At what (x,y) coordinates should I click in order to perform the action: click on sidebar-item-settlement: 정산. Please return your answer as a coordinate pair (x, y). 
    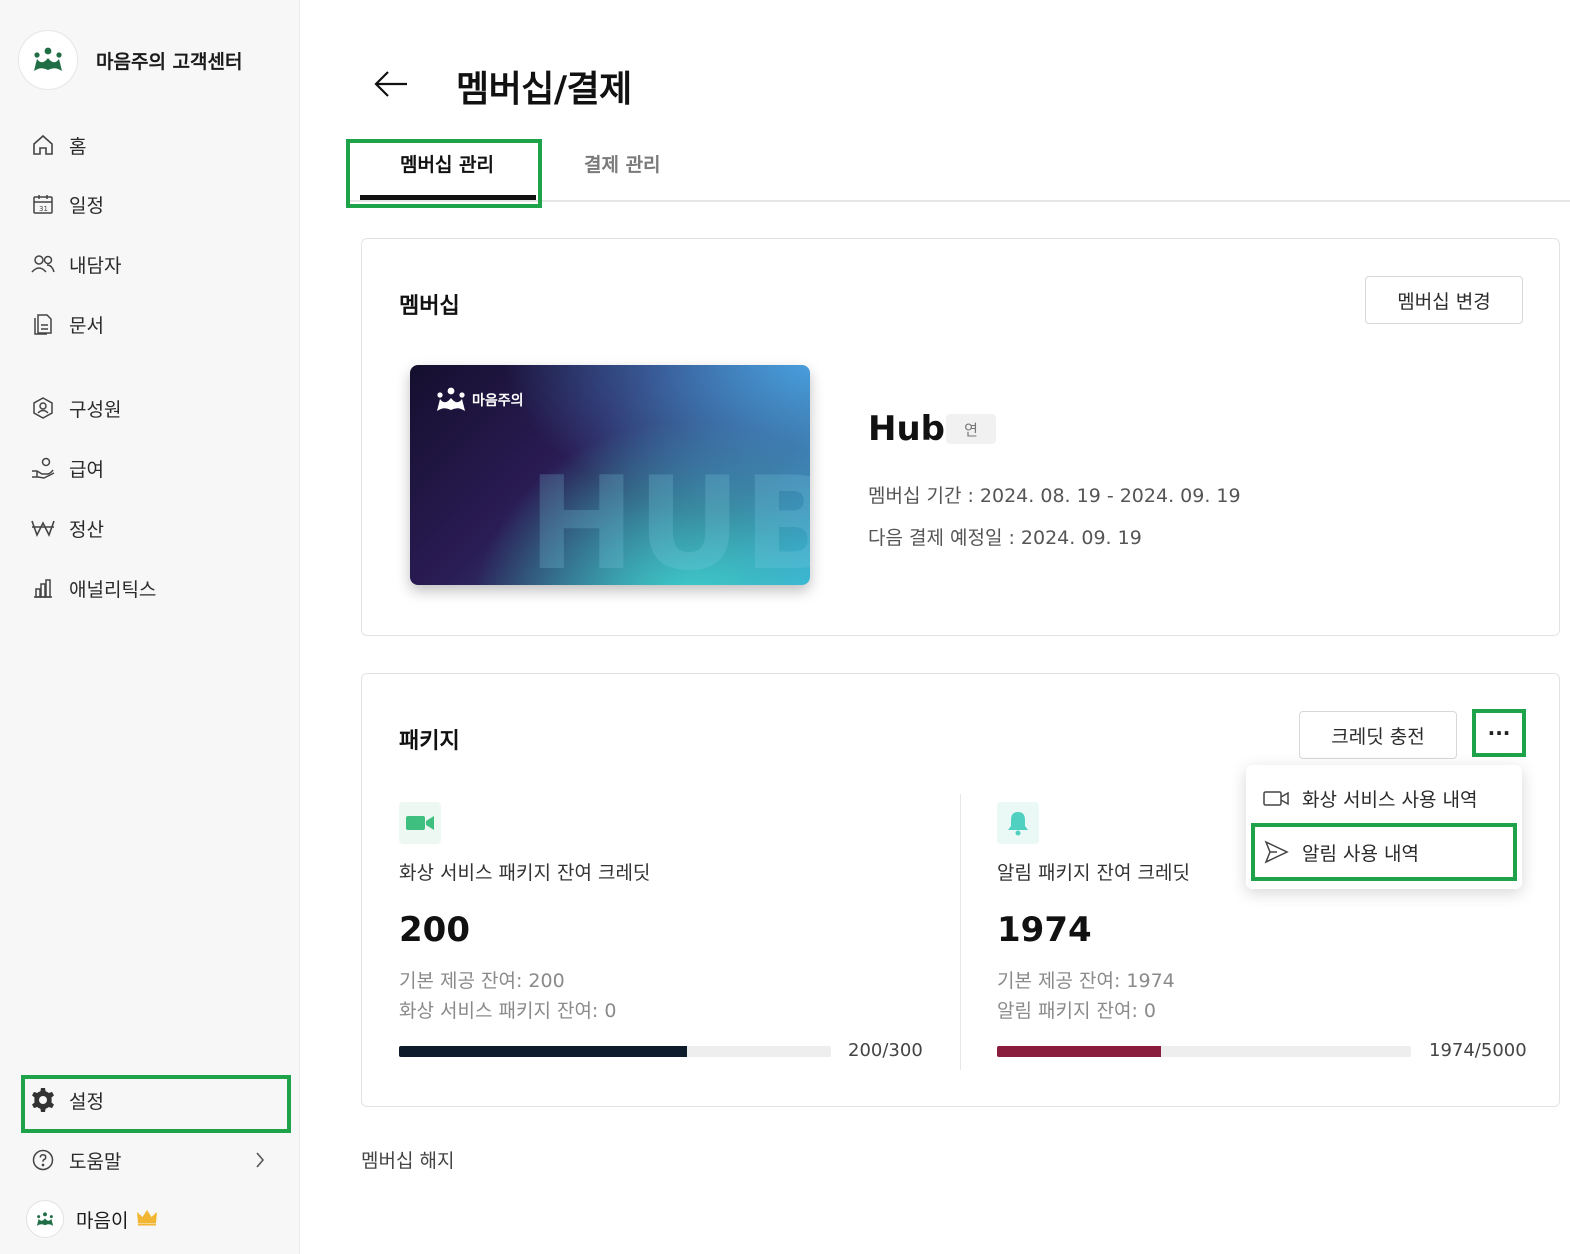
    Looking at the image, I should click on (67, 528).